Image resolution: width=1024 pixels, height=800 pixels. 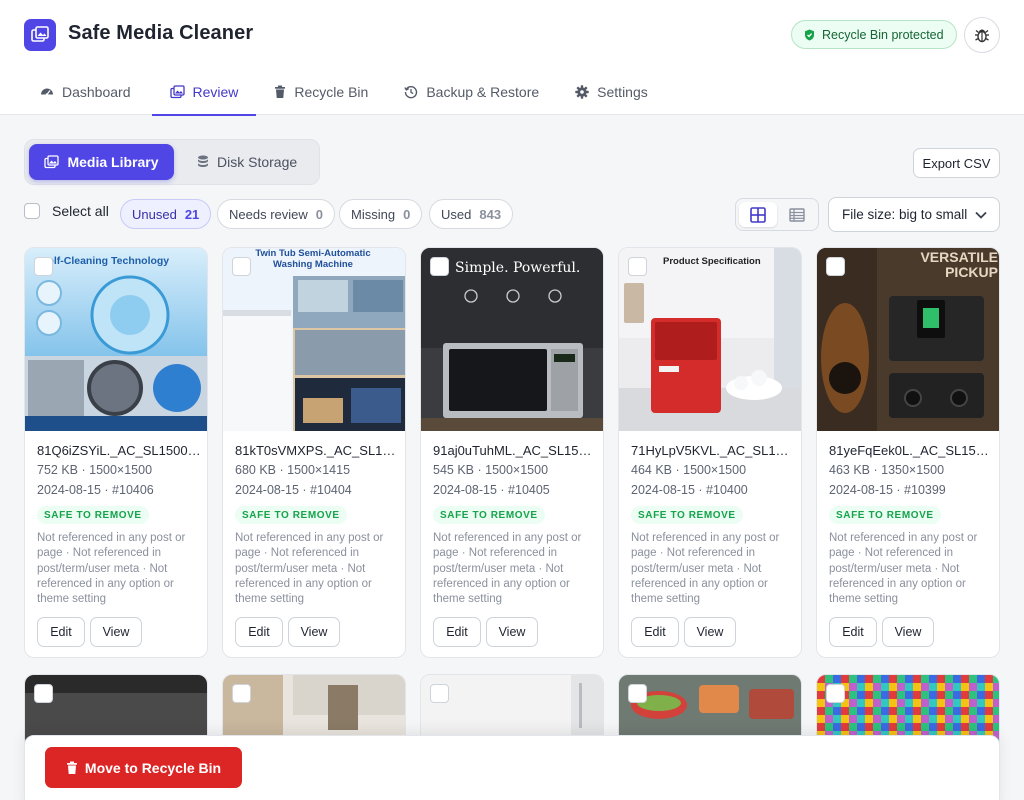 I want to click on thumbnail-caption: Self-Cleaning Technology, so click(x=105, y=261).